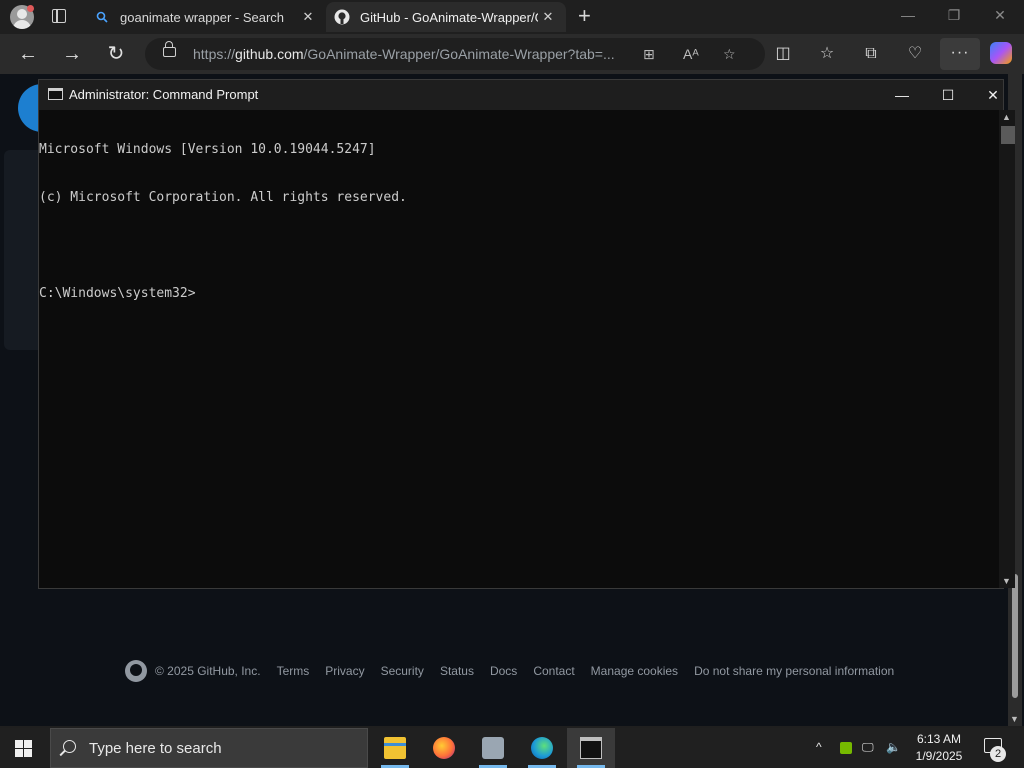 The width and height of the screenshot is (1024, 768). I want to click on taskbar-edge, so click(542, 748).